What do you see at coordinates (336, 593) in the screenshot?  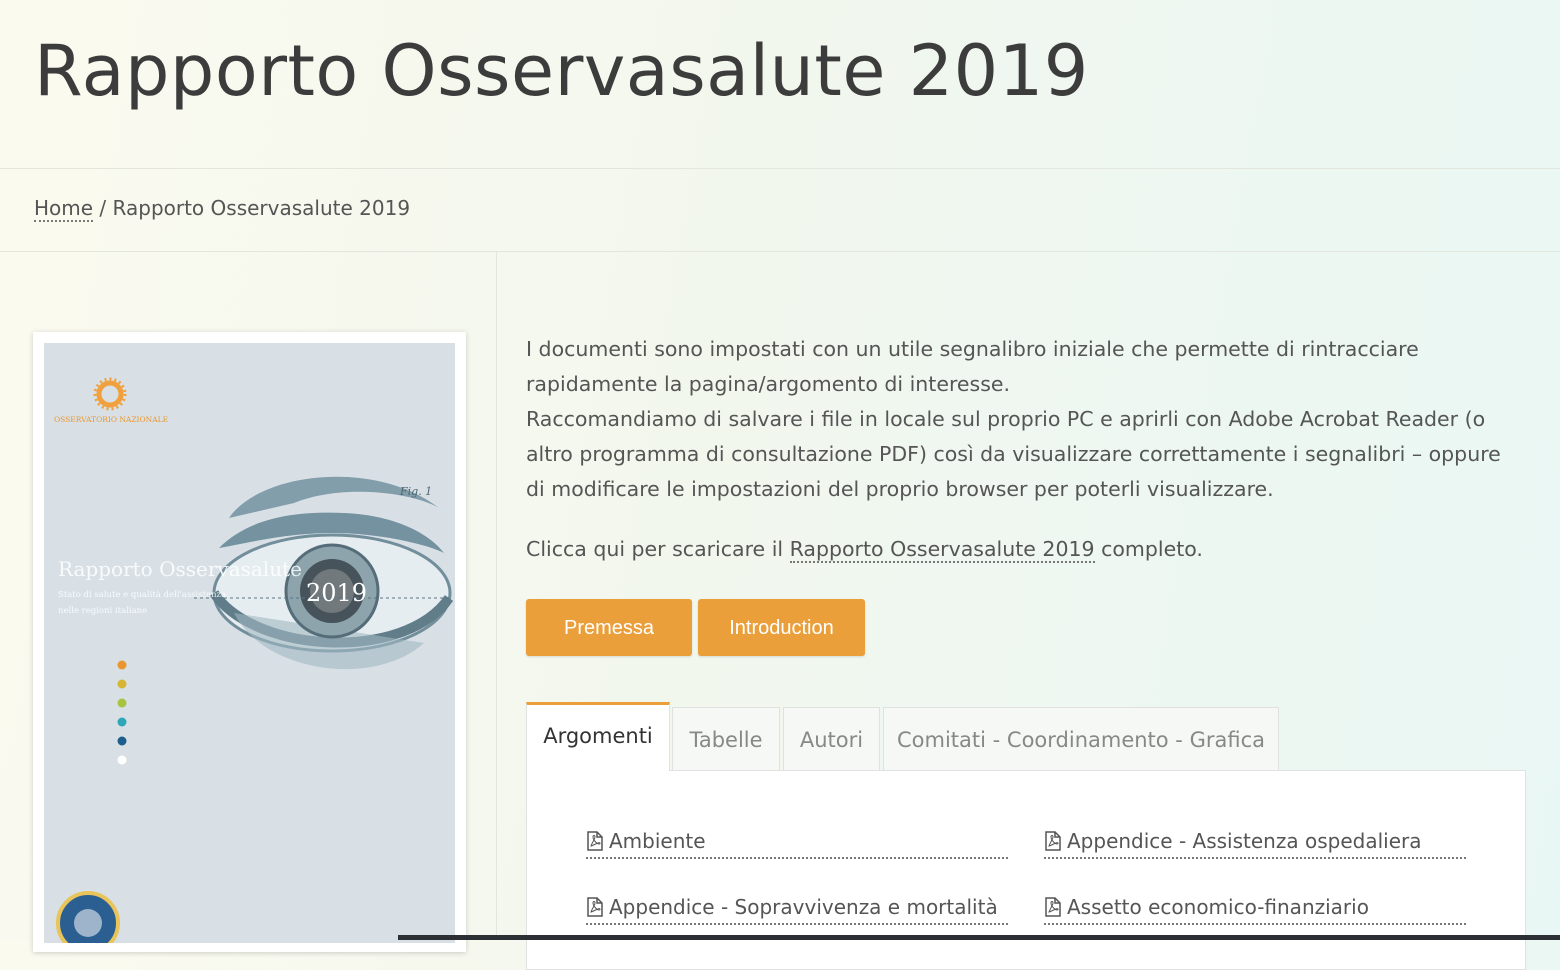 I see `cover-year: 2019` at bounding box center [336, 593].